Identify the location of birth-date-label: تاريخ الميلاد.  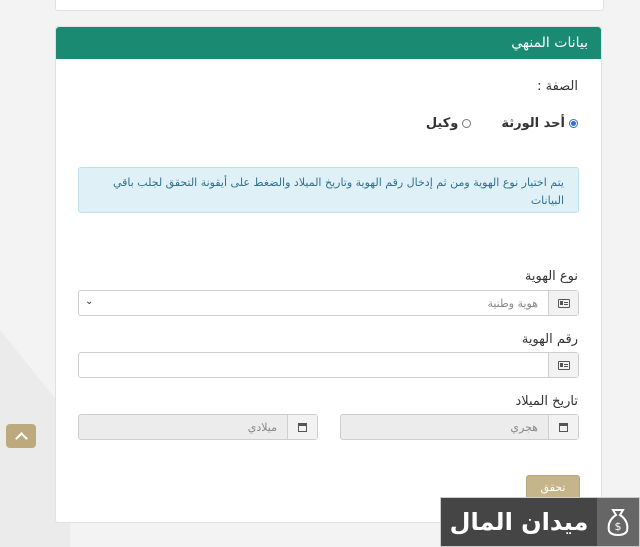
(546, 401).